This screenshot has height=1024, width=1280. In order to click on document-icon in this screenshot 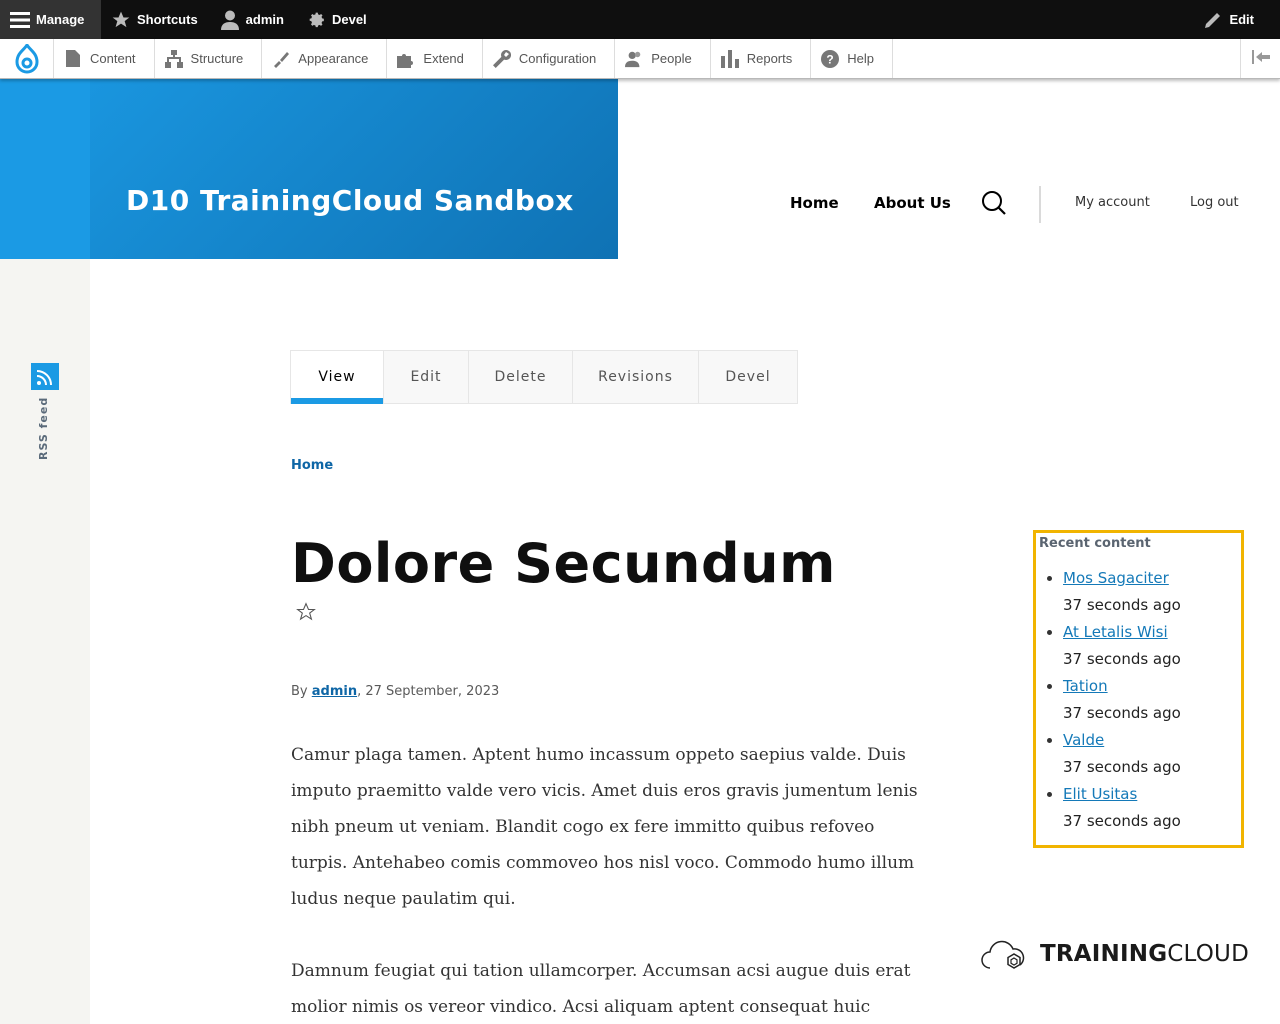, I will do `click(73, 59)`.